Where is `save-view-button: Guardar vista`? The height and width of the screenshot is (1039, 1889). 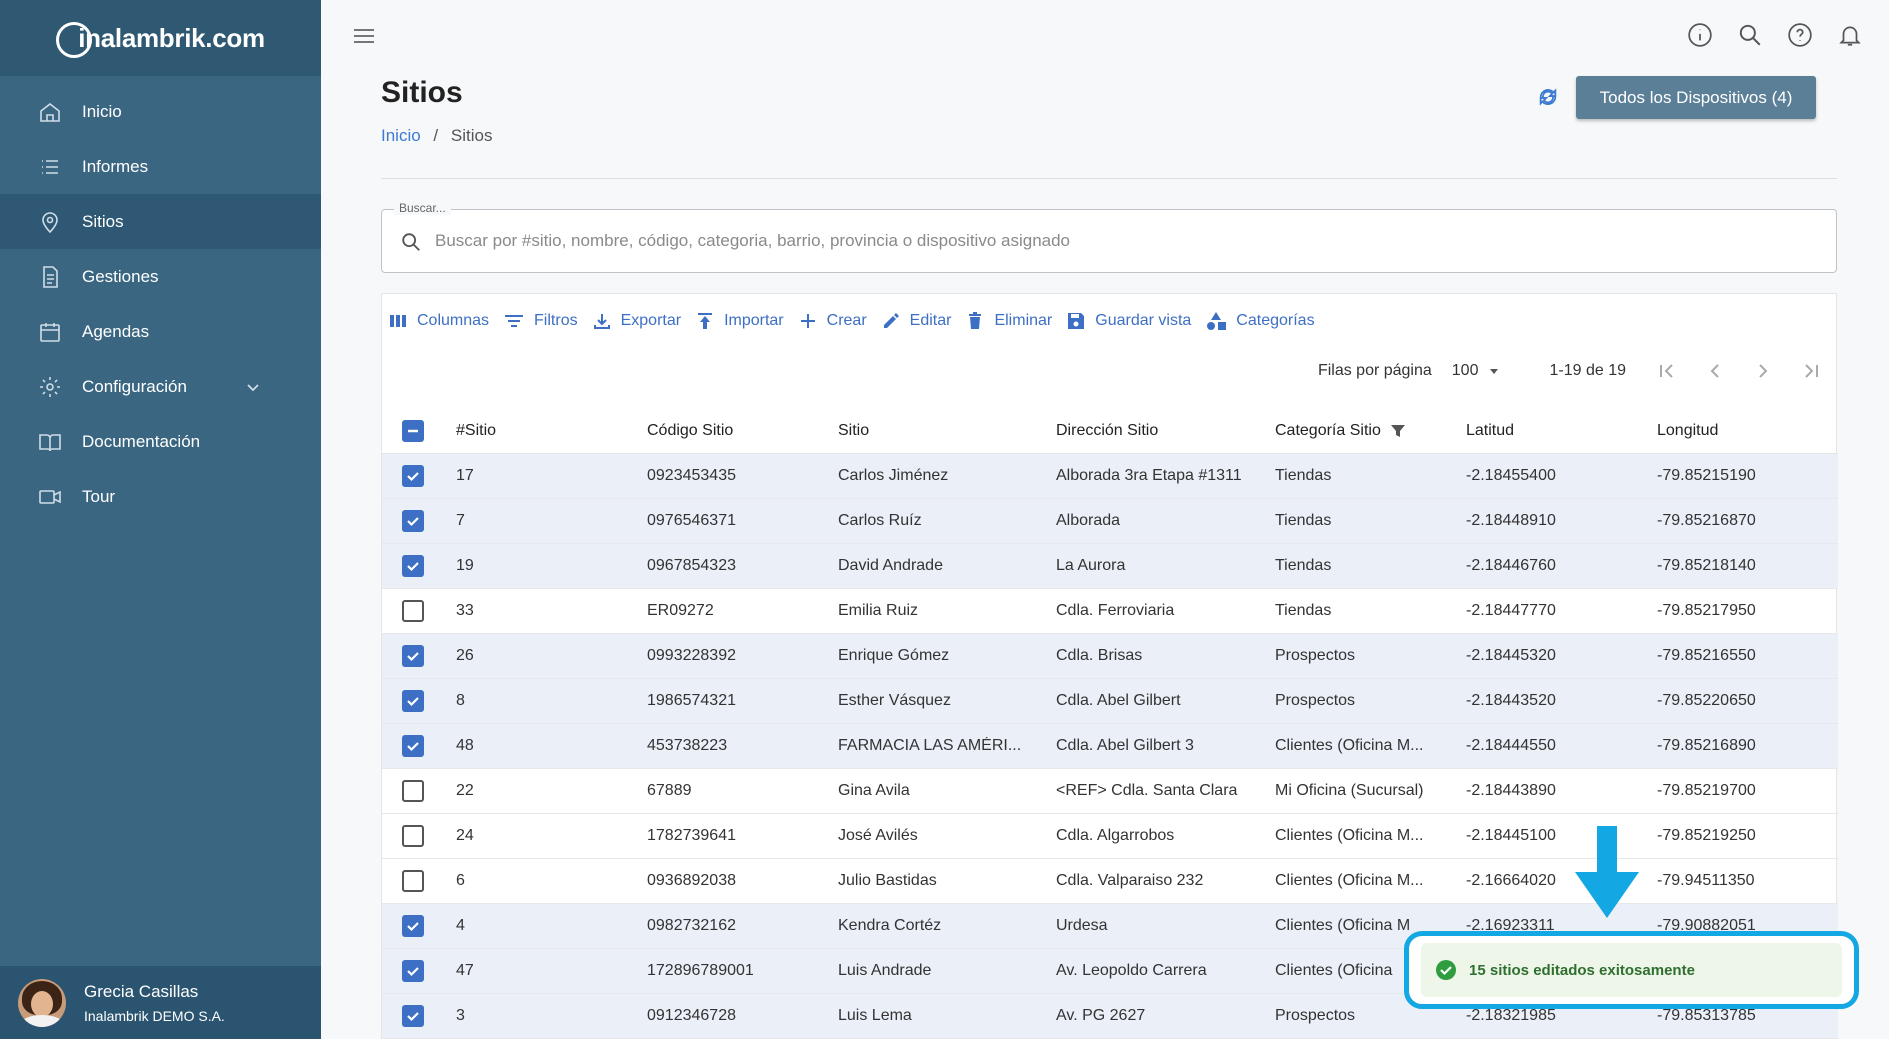
save-view-button: Guardar vista is located at coordinates (1128, 321).